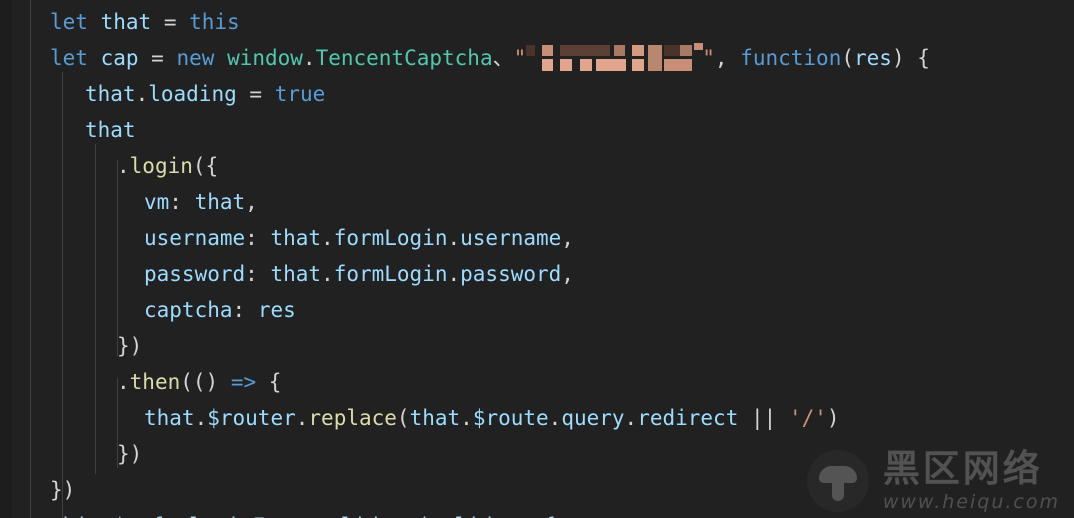  I want to click on token-keyword: =>, so click(243, 382).